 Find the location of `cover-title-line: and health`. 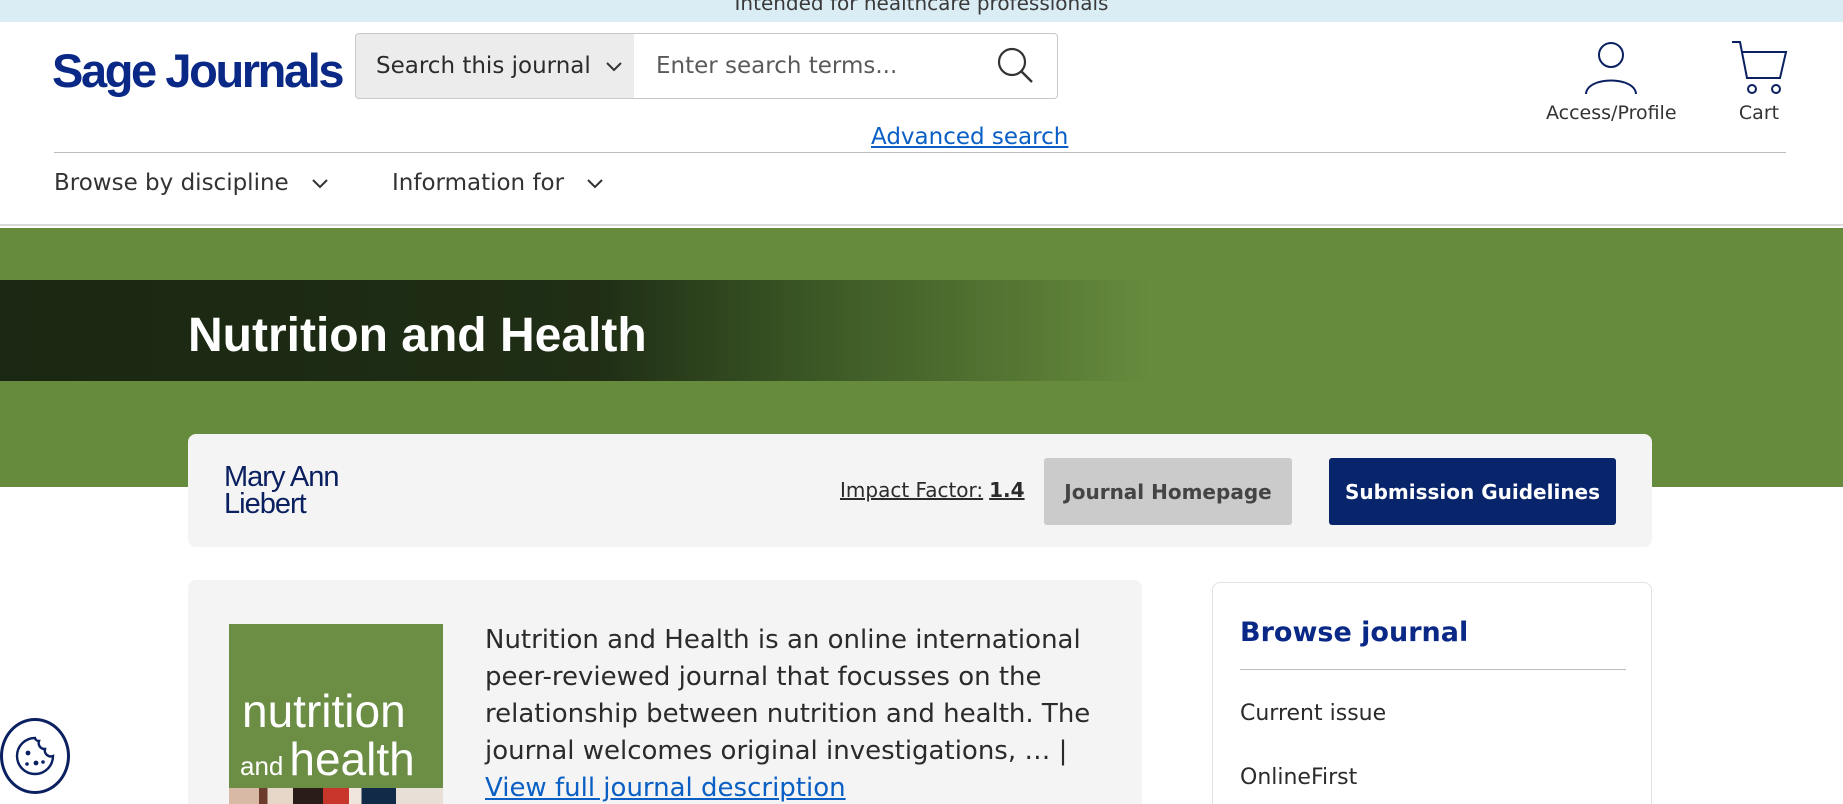

cover-title-line: and health is located at coordinates (327, 759).